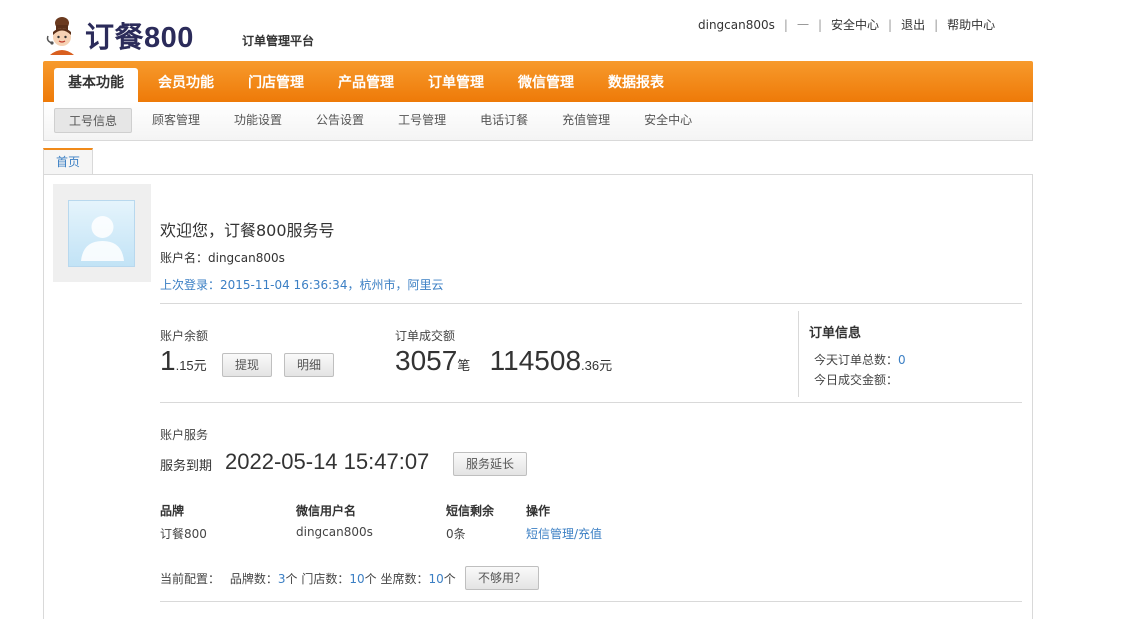  What do you see at coordinates (340, 120) in the screenshot?
I see `sub-nav-announcement: 公告设置` at bounding box center [340, 120].